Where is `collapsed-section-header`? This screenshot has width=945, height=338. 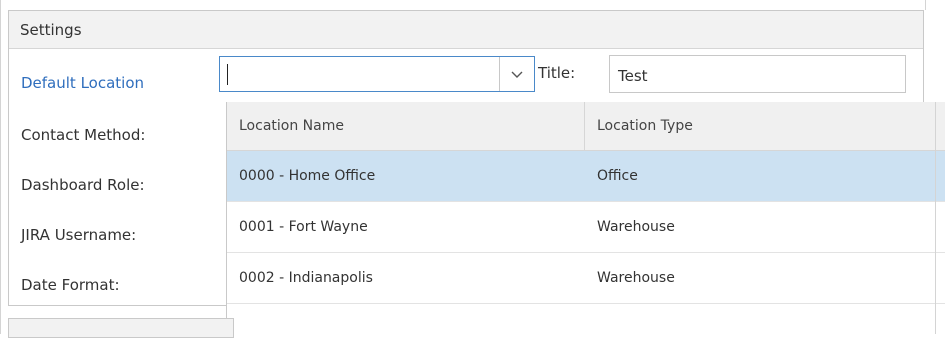
collapsed-section-header is located at coordinates (121, 328).